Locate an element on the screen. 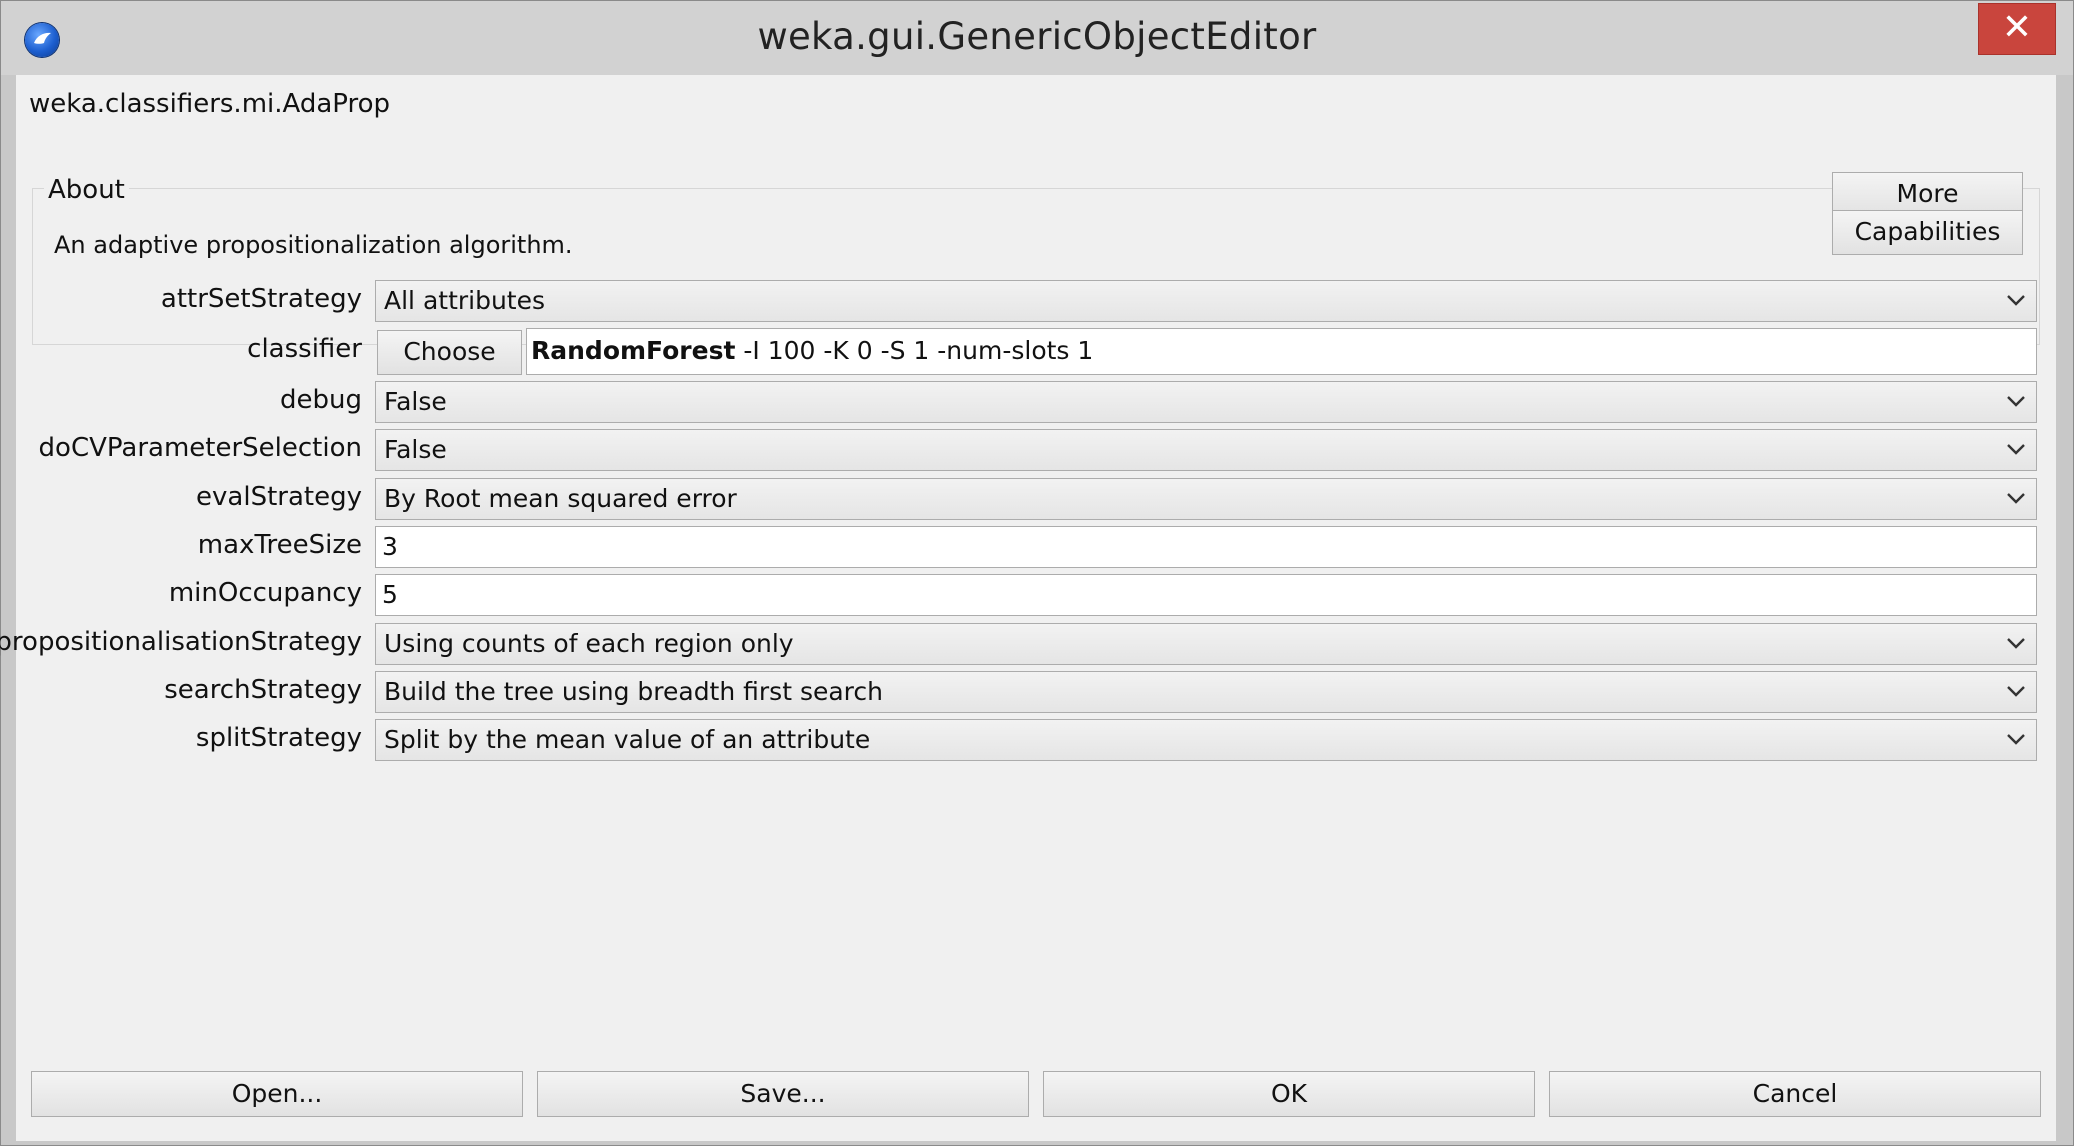 The image size is (2074, 1146). propositionalisationstrategy-dropdown: Using counts of each region only is located at coordinates (1206, 644).